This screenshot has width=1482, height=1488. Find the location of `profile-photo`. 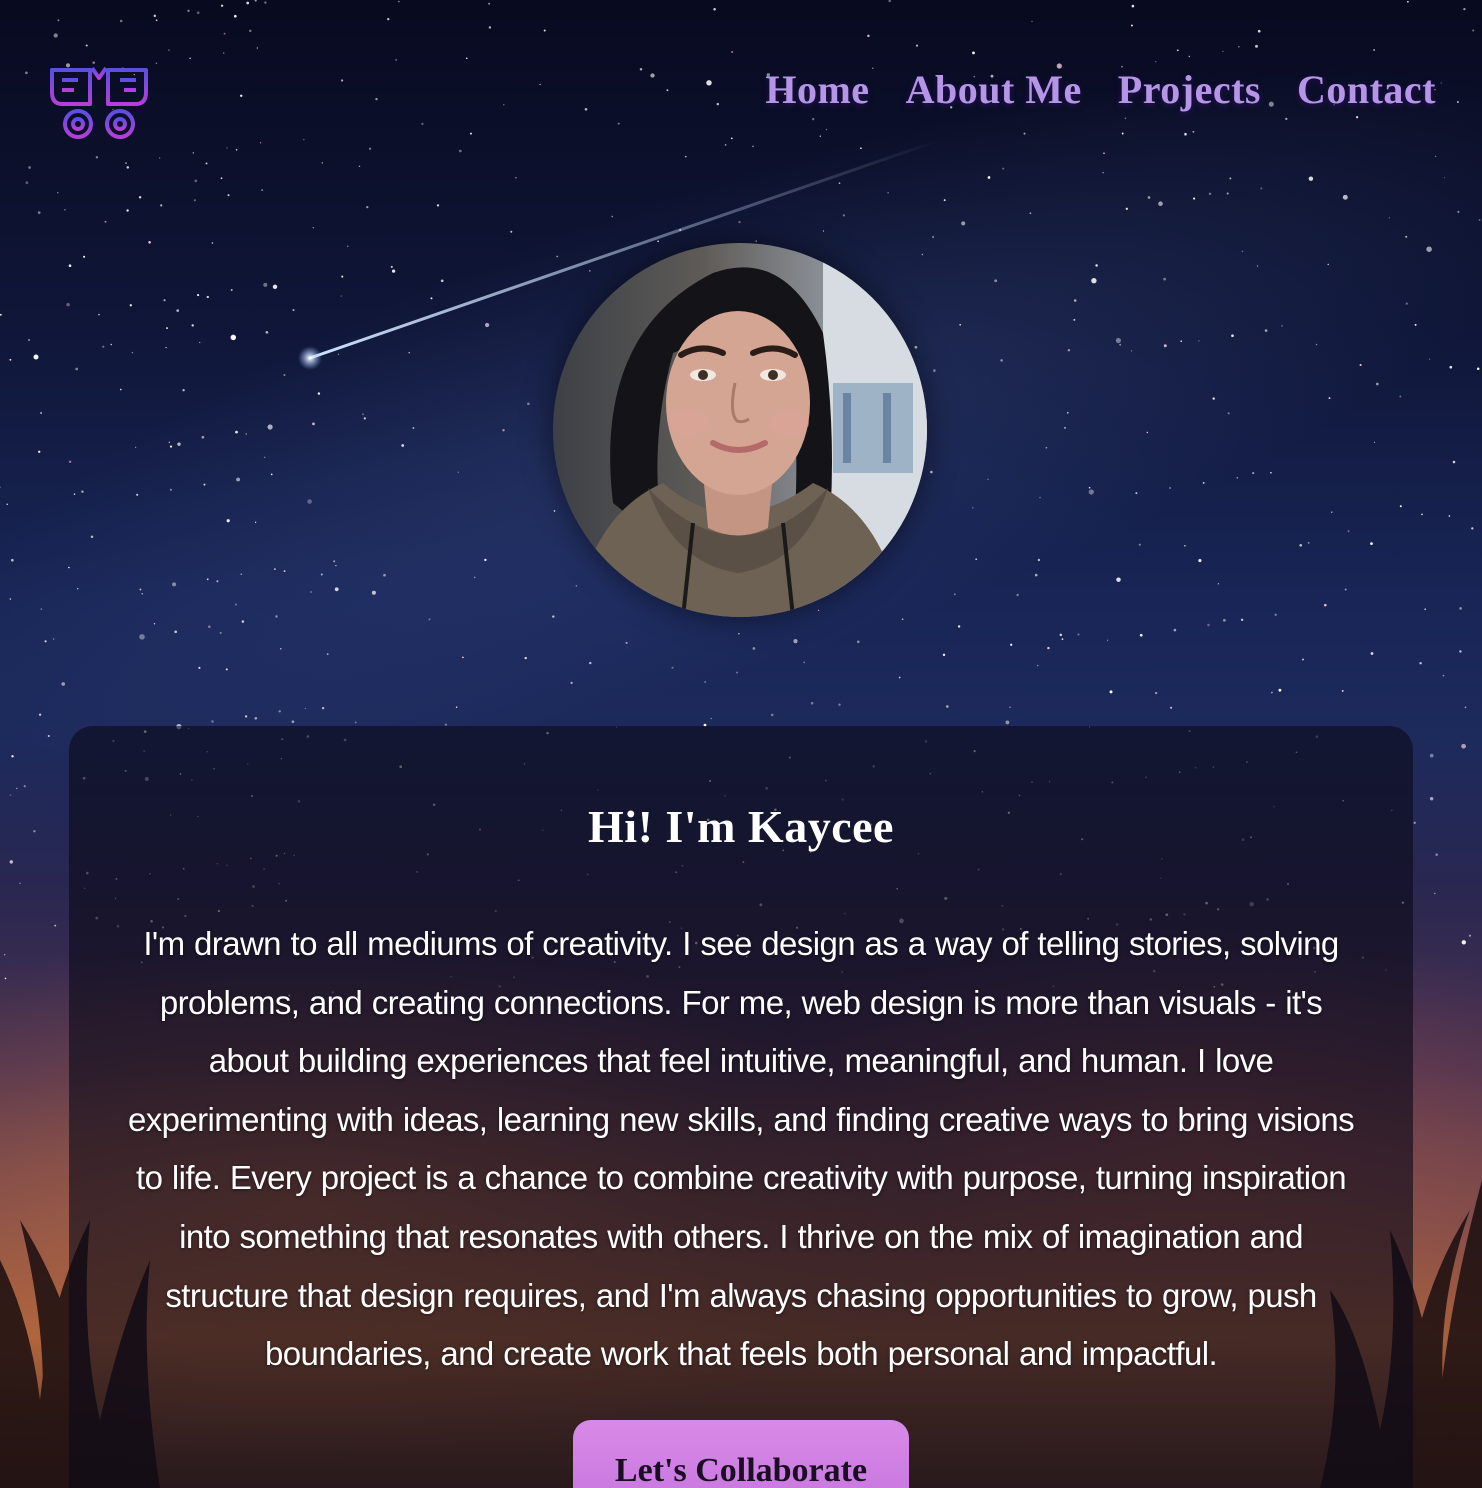

profile-photo is located at coordinates (740, 430).